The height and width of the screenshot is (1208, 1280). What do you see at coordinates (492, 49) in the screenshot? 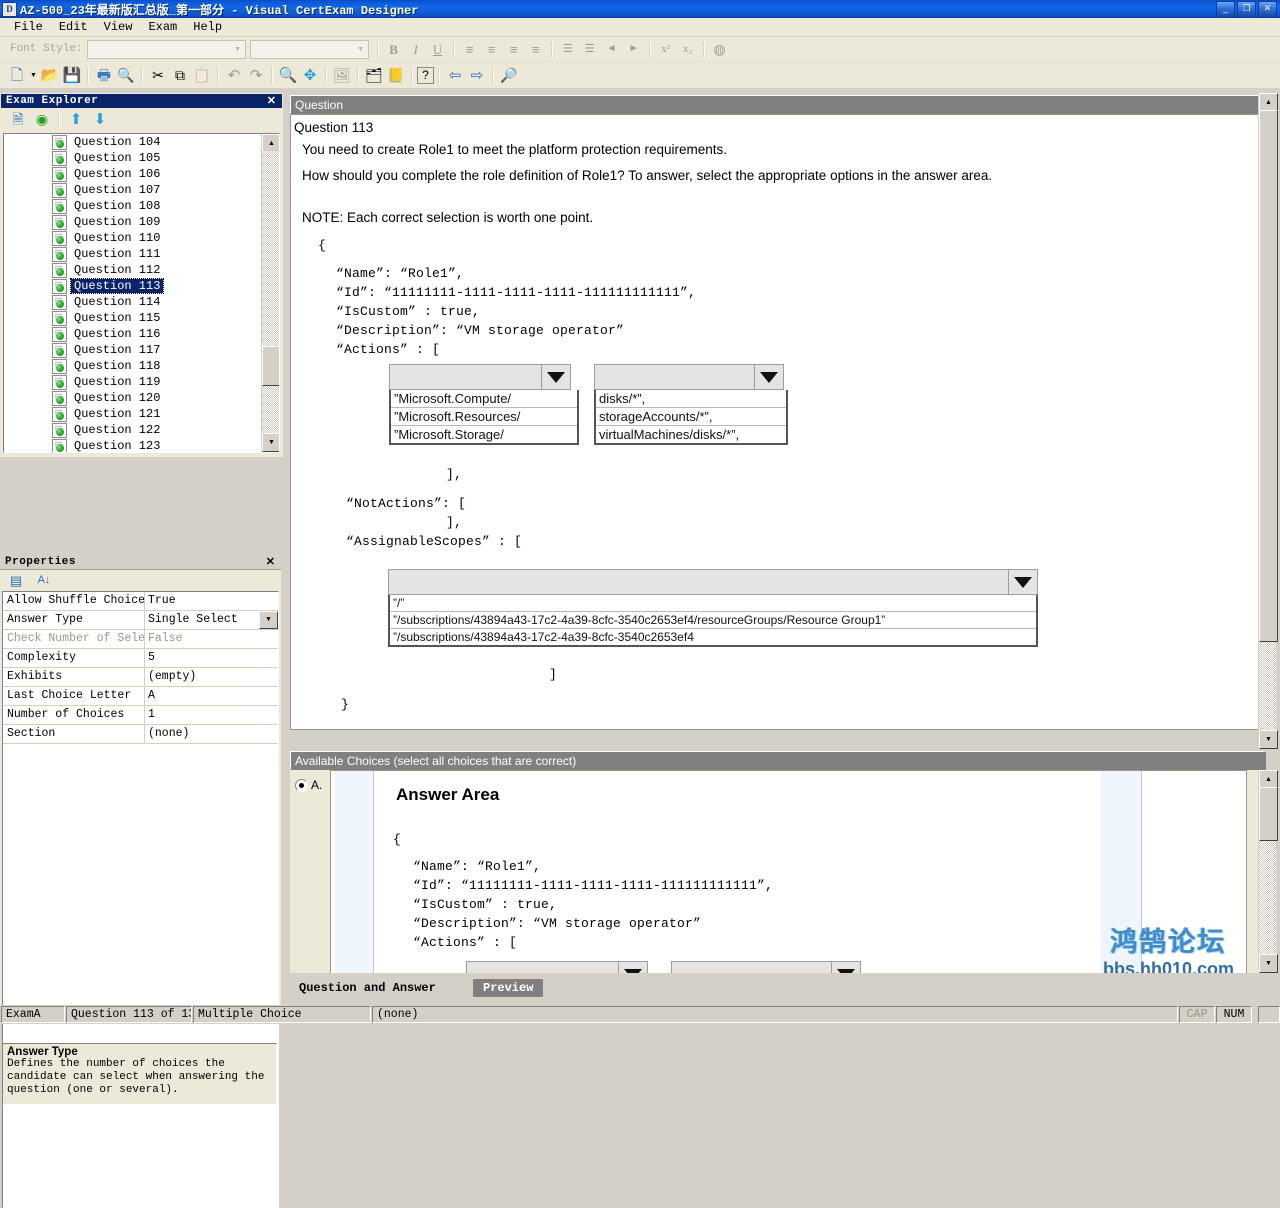
I see `align-center-button: ≡` at bounding box center [492, 49].